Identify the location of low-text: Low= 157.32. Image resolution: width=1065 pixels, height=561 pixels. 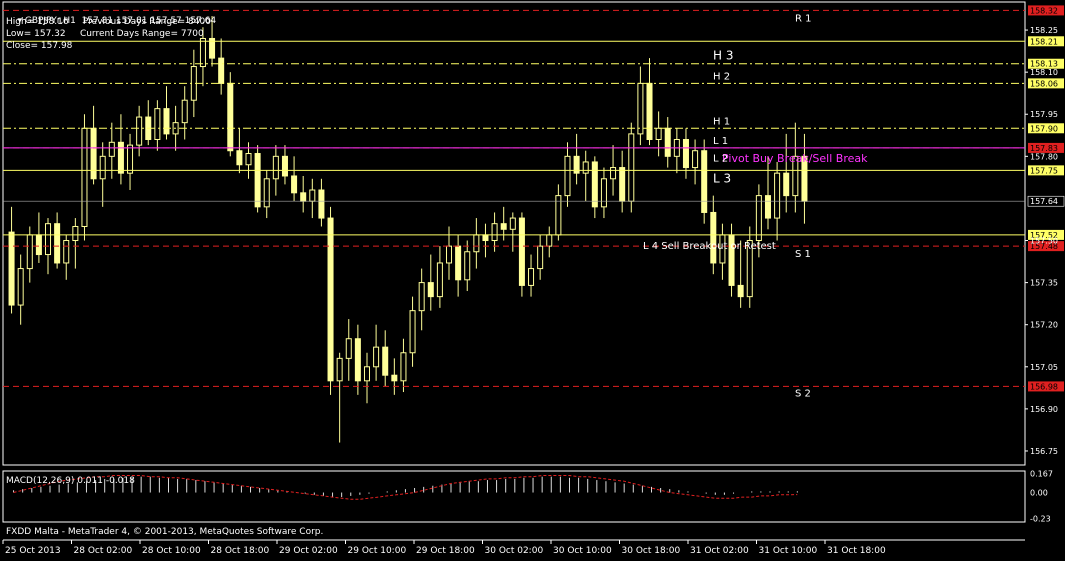
(36, 34).